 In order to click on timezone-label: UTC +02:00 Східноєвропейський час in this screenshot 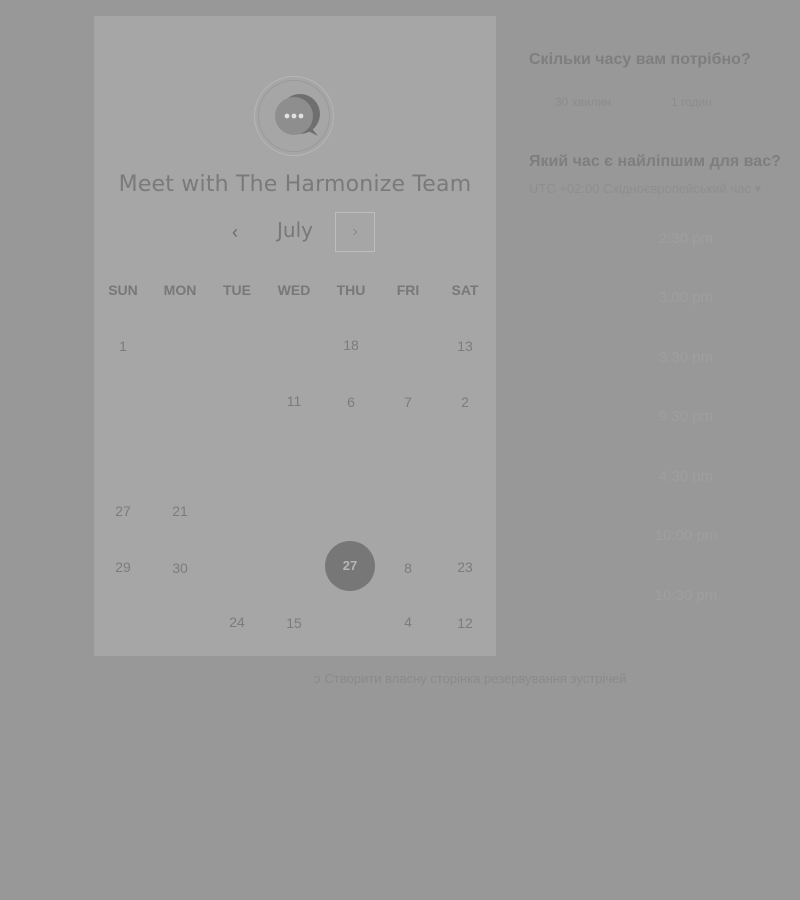, I will do `click(640, 188)`.